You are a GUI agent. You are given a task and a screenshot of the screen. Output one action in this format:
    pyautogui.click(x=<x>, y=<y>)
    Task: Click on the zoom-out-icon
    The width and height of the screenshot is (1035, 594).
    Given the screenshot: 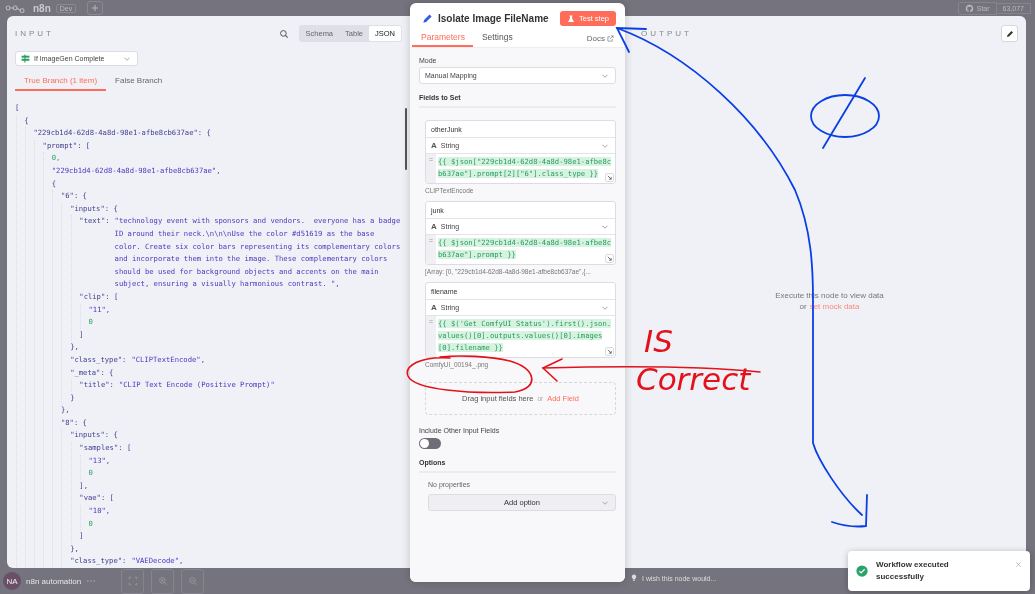 What is the action you would take?
    pyautogui.click(x=192, y=581)
    